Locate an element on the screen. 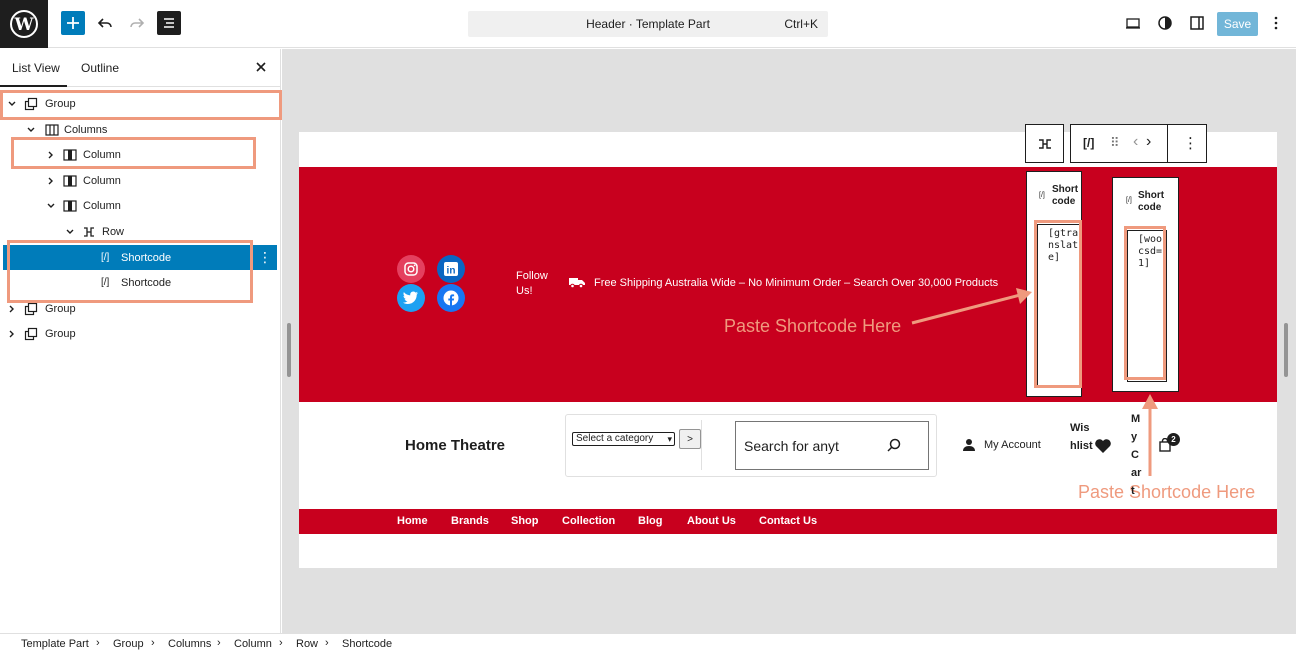 The height and width of the screenshot is (654, 1296). nav-item-blog: Blog is located at coordinates (650, 521).